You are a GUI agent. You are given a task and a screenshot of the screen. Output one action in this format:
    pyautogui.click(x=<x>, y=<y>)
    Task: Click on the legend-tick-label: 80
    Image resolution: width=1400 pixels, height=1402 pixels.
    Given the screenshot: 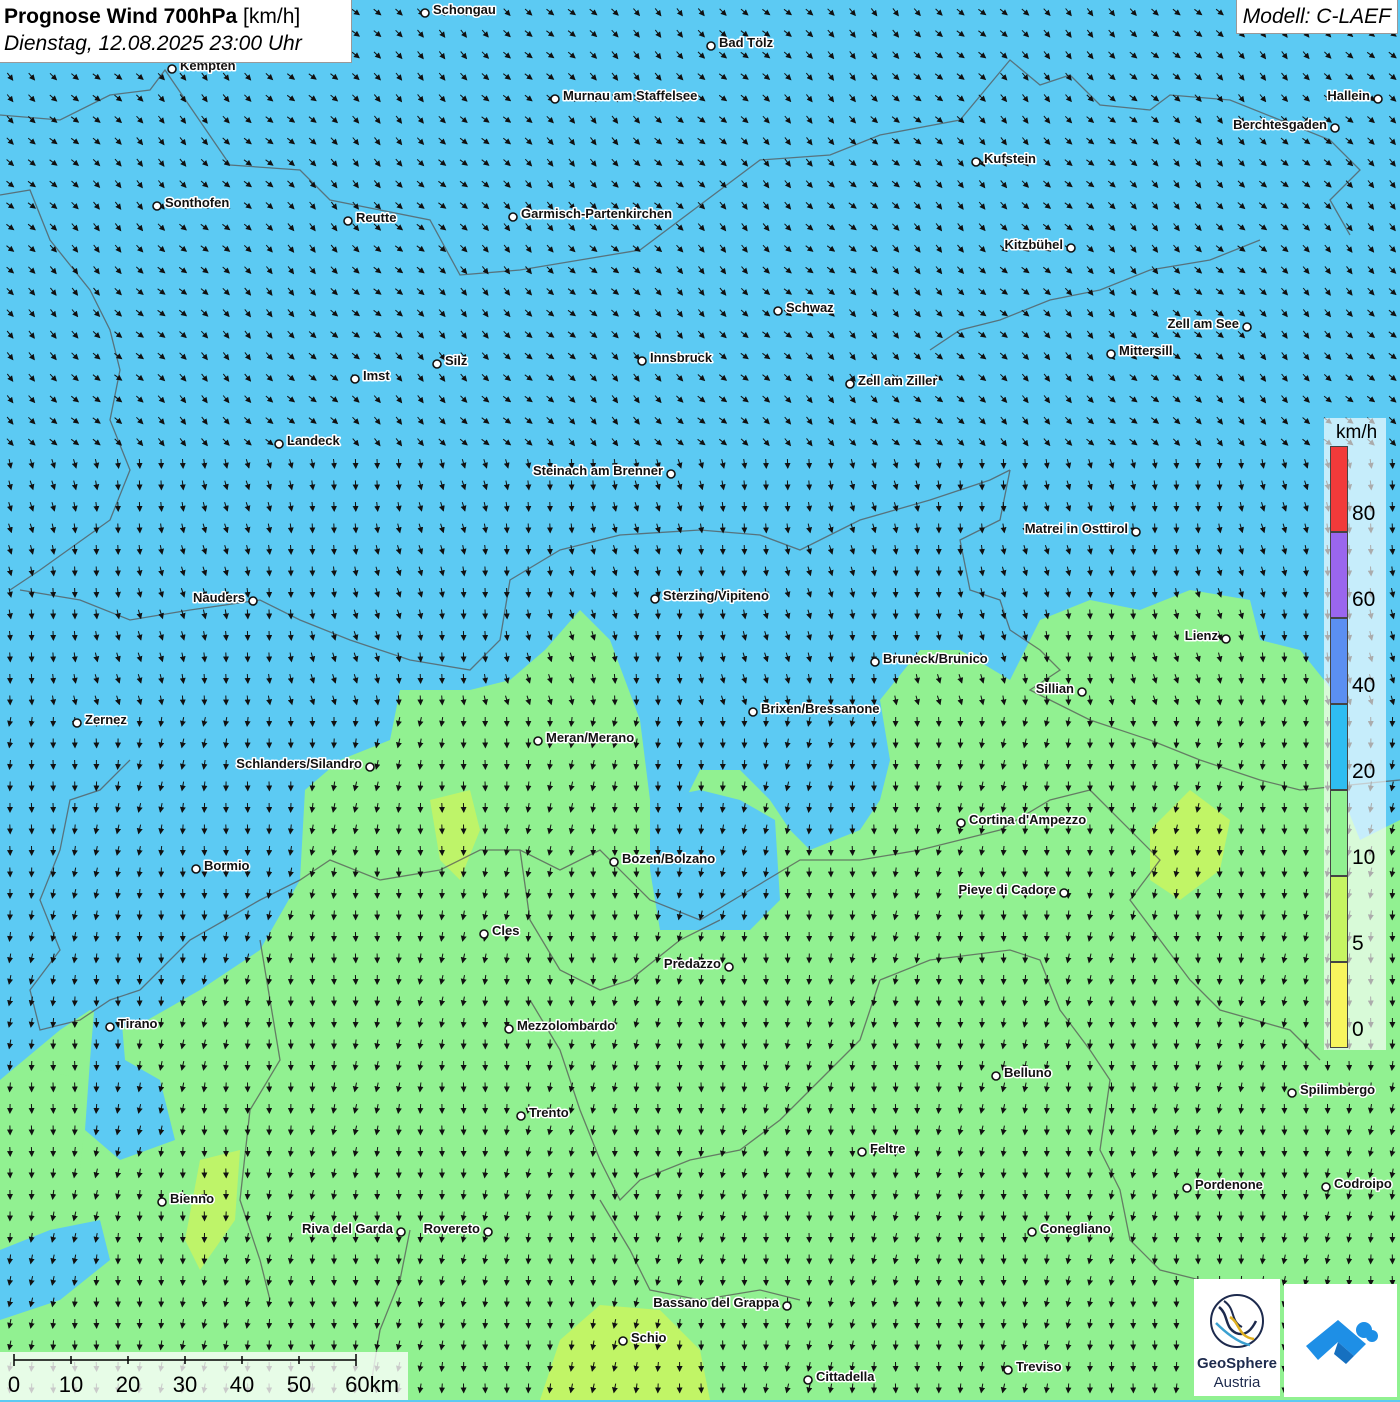 What is the action you would take?
    pyautogui.click(x=1363, y=514)
    